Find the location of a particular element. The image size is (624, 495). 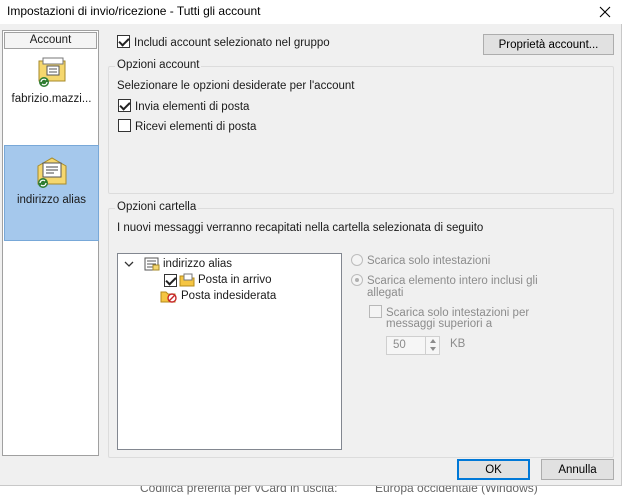

size-limit-option: Scarica solo intestazioni per is located at coordinates (449, 312).